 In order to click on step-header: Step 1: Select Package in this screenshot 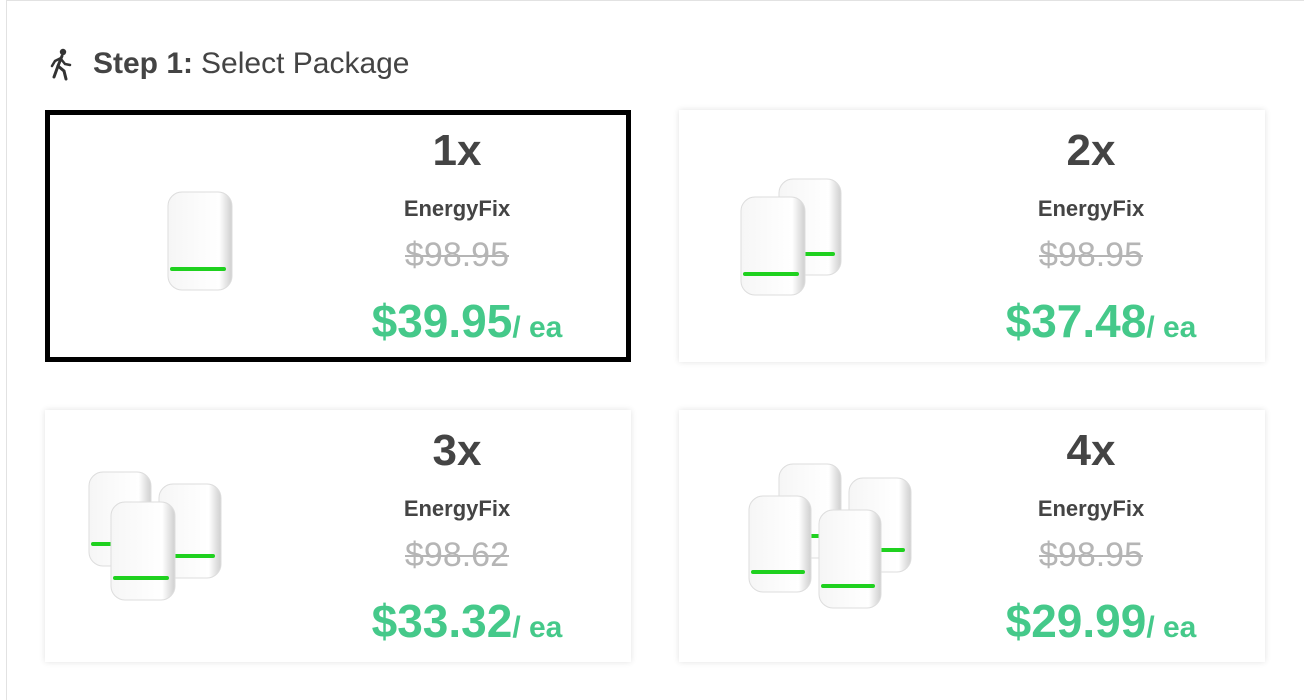, I will do `click(228, 64)`.